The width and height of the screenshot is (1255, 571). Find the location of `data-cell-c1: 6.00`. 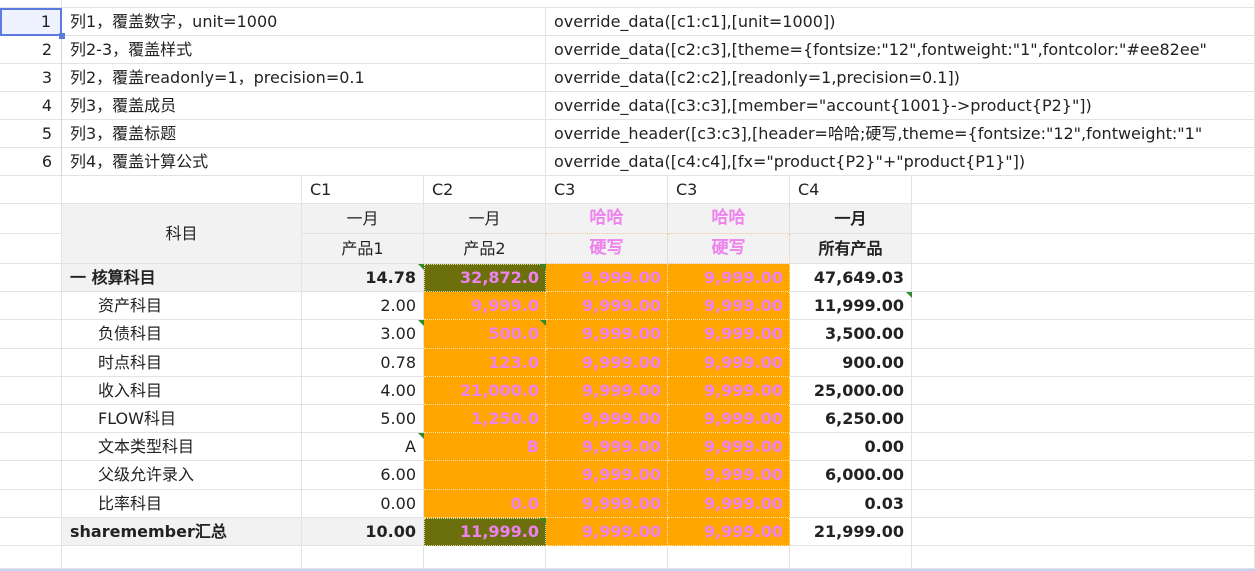

data-cell-c1: 6.00 is located at coordinates (363, 475).